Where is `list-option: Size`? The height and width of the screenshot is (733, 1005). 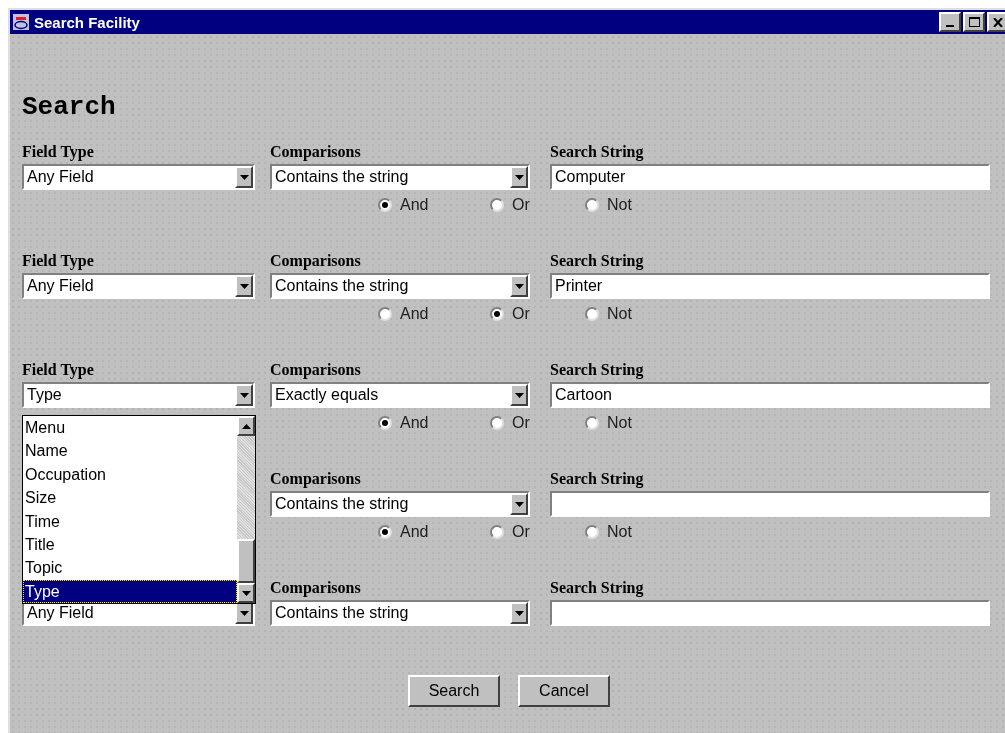
list-option: Size is located at coordinates (130, 498).